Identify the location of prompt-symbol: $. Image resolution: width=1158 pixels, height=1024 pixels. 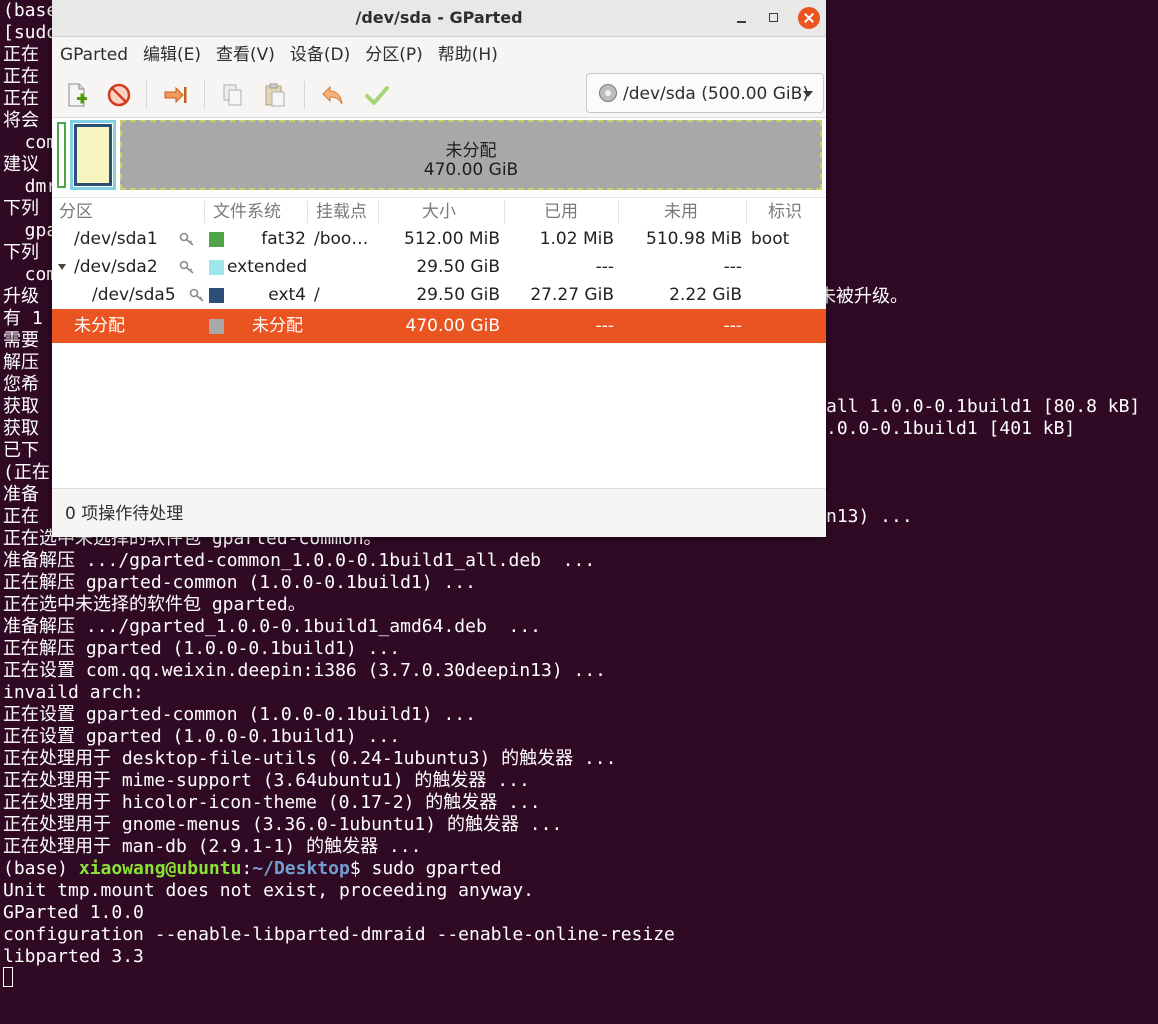
(360, 868).